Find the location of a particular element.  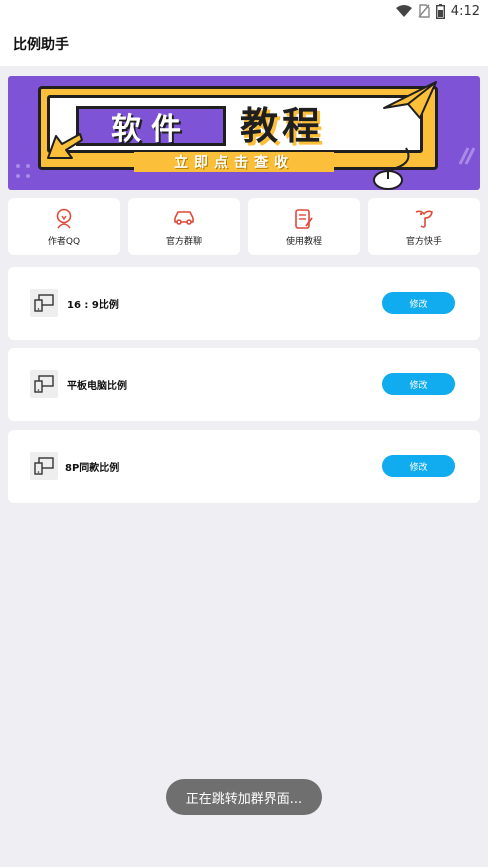

app-bar: 比例助手 is located at coordinates (244, 44).